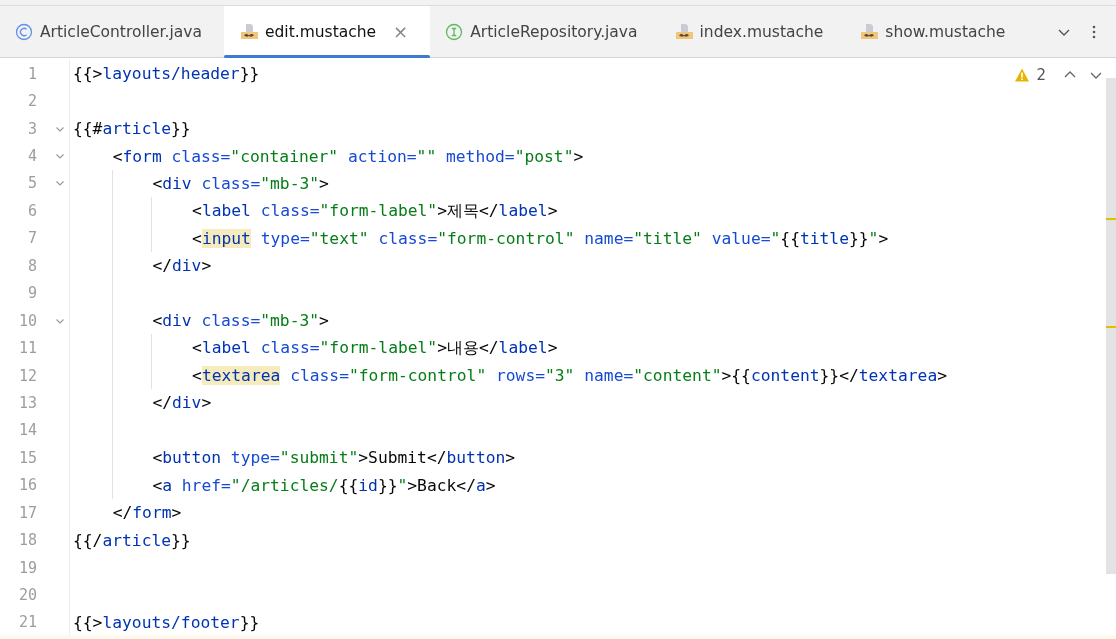 This screenshot has height=639, width=1116. I want to click on line-number: 5, so click(31, 183).